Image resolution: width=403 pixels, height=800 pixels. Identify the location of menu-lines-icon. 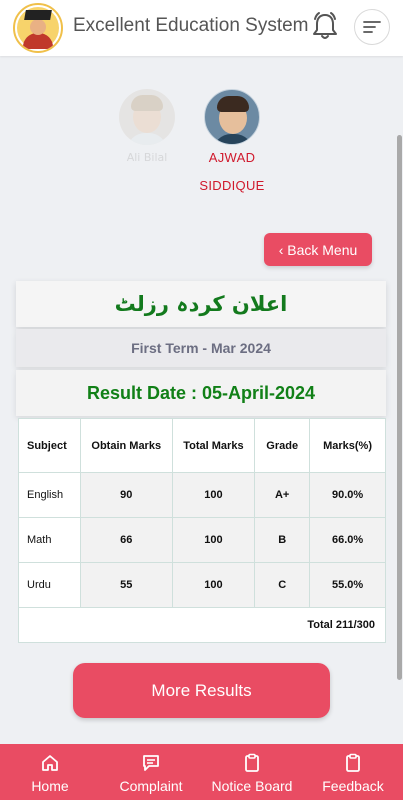
(372, 27).